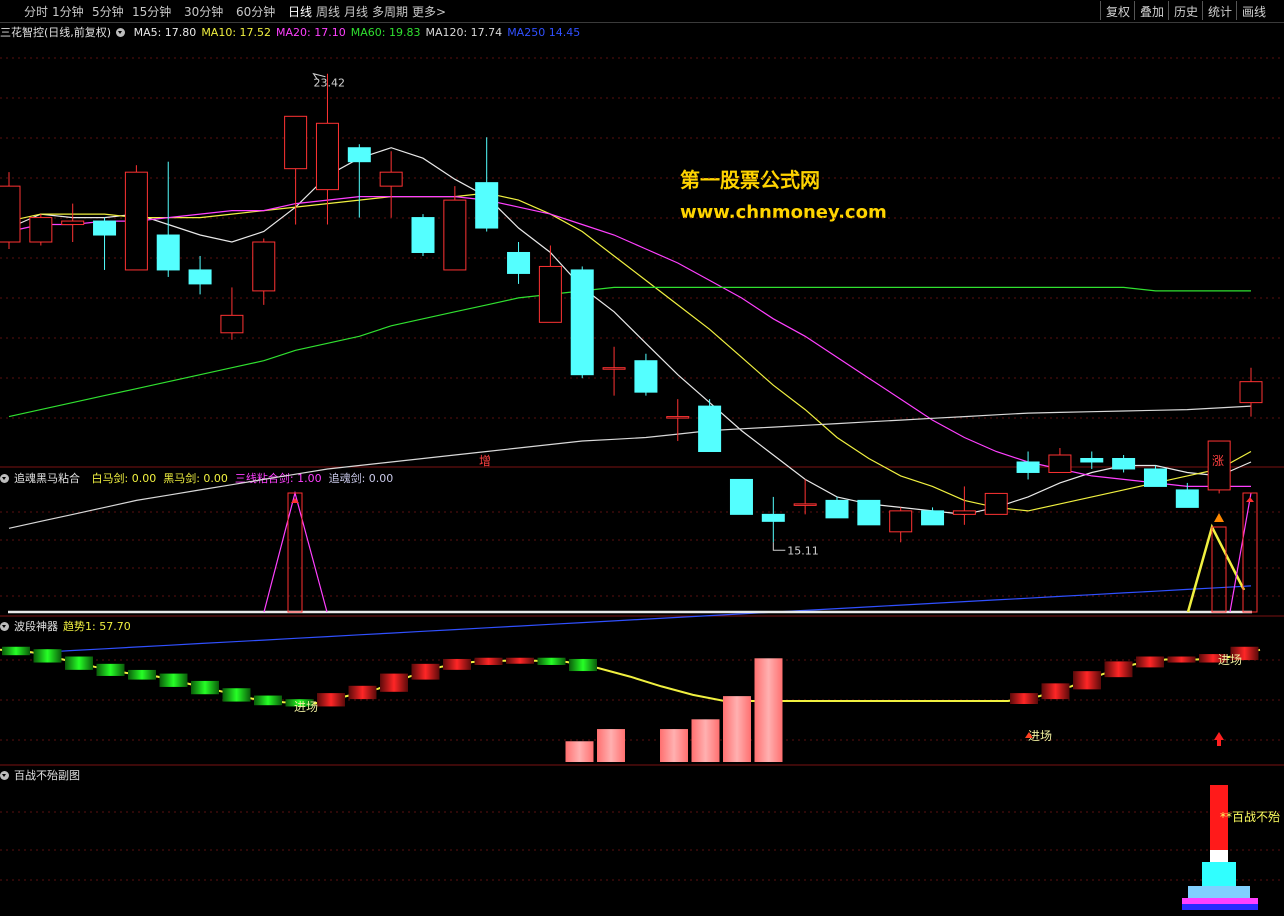 The height and width of the screenshot is (916, 1284). Describe the element at coordinates (1218, 460) in the screenshot. I see `marker-zhang: 涨` at that location.